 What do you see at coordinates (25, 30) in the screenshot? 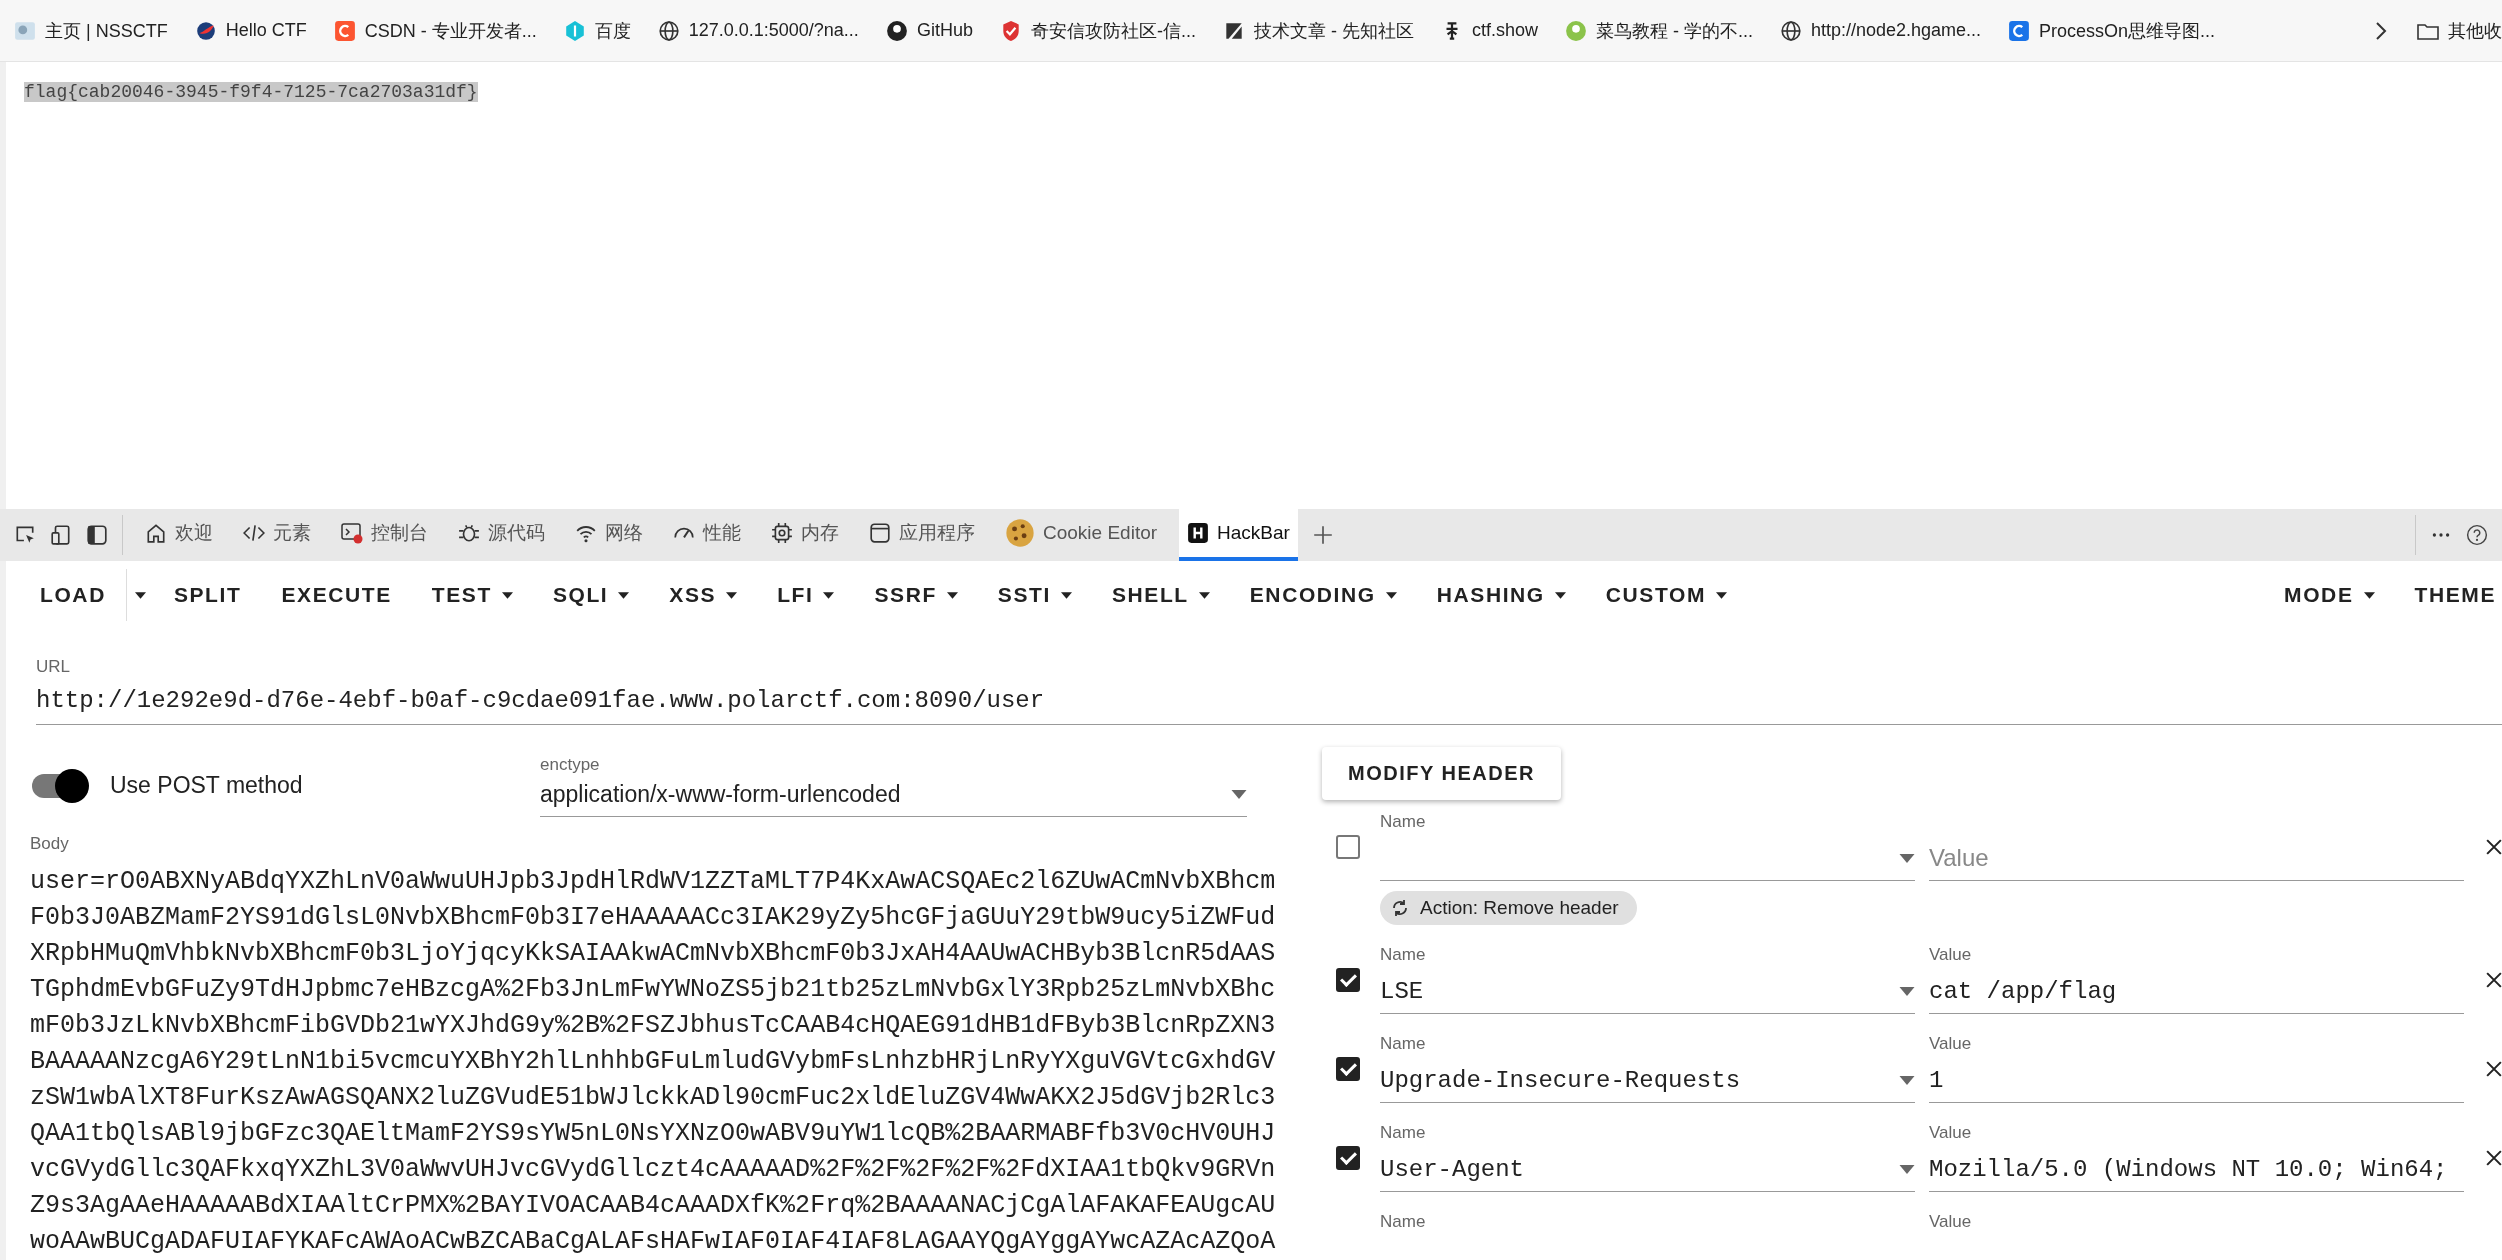
I see `picture-icon` at bounding box center [25, 30].